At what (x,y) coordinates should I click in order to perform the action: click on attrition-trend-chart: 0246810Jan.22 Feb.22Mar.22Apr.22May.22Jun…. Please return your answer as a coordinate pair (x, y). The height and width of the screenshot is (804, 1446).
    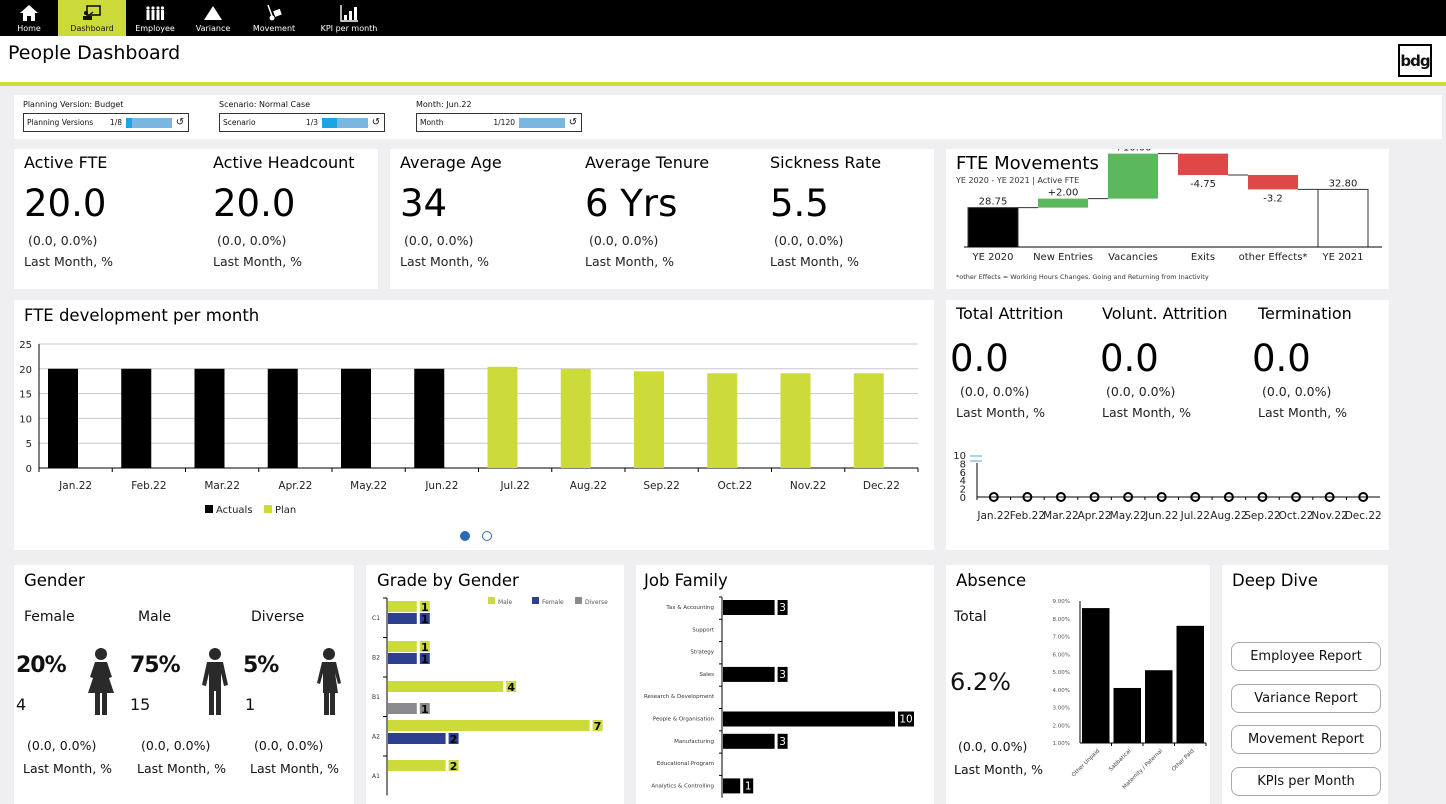
    Looking at the image, I should click on (1167, 486).